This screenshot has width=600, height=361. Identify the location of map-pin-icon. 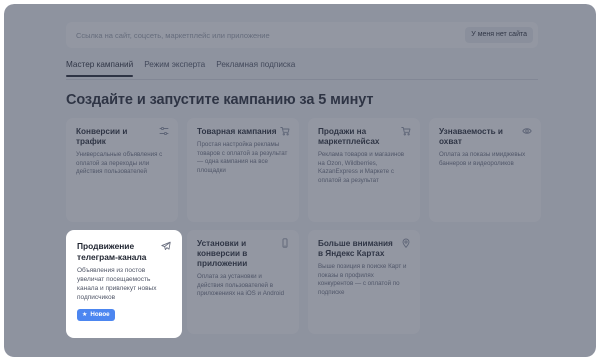
(406, 243).